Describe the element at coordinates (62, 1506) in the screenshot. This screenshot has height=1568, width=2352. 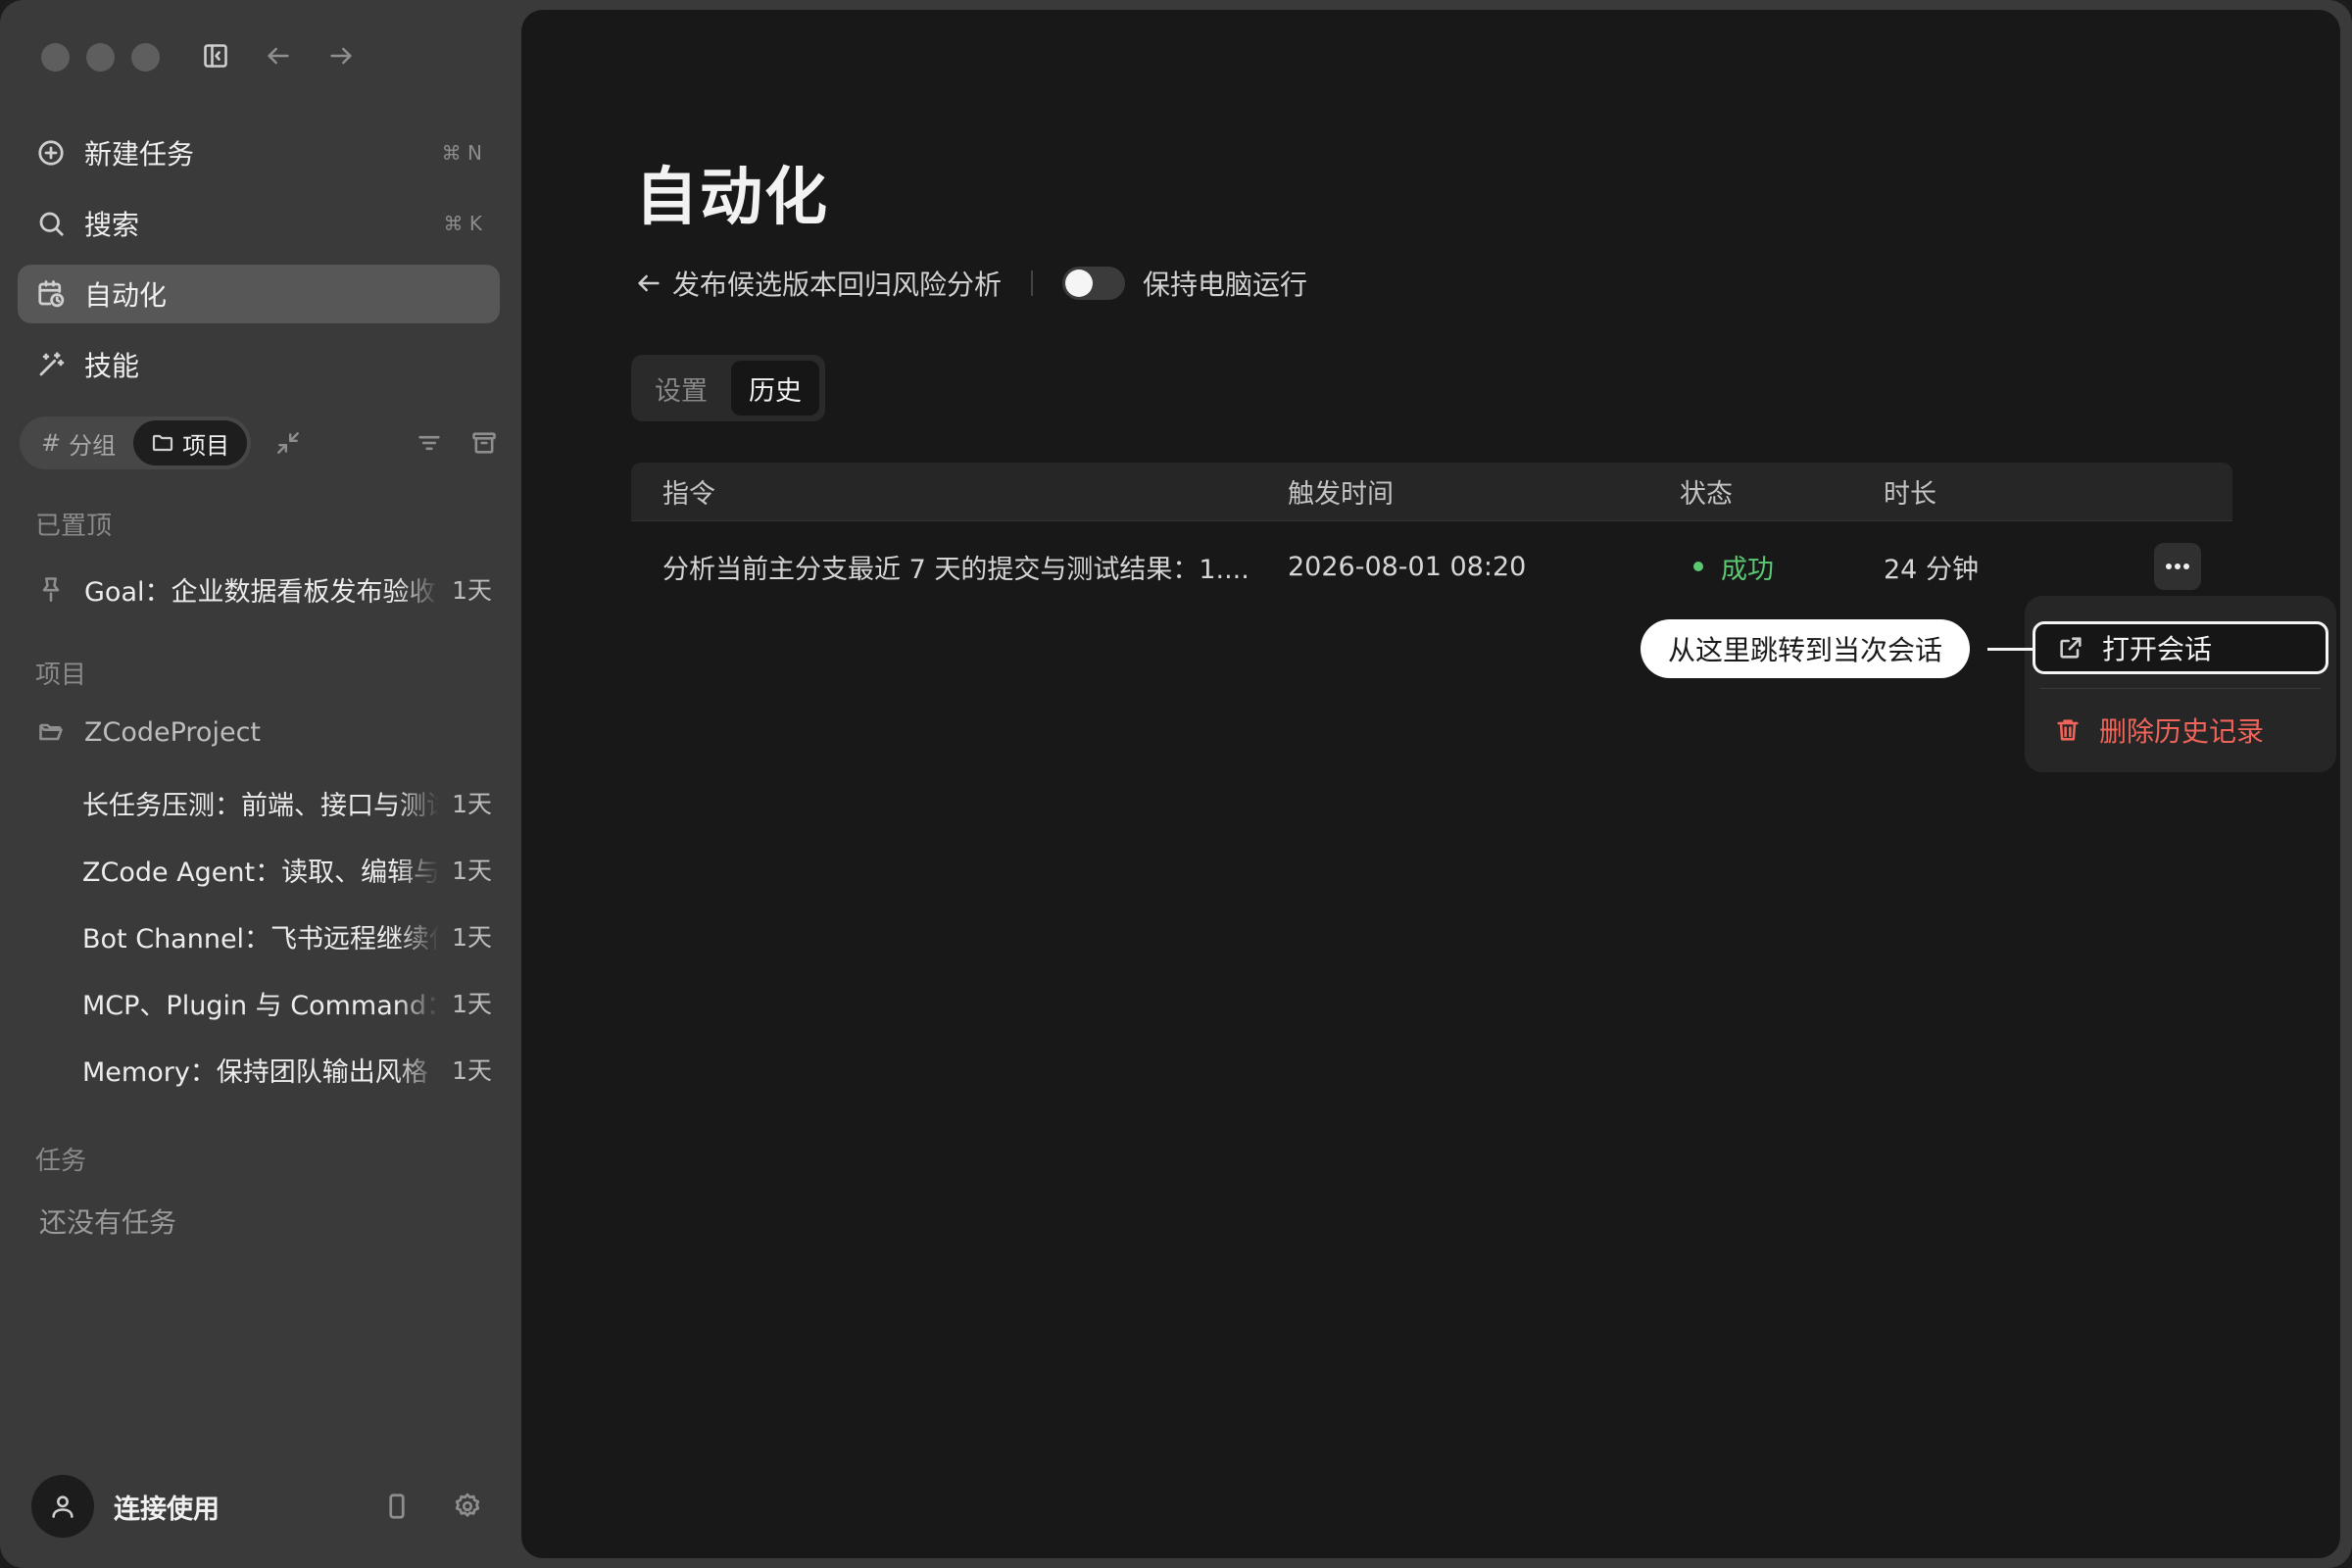
I see `avatar` at that location.